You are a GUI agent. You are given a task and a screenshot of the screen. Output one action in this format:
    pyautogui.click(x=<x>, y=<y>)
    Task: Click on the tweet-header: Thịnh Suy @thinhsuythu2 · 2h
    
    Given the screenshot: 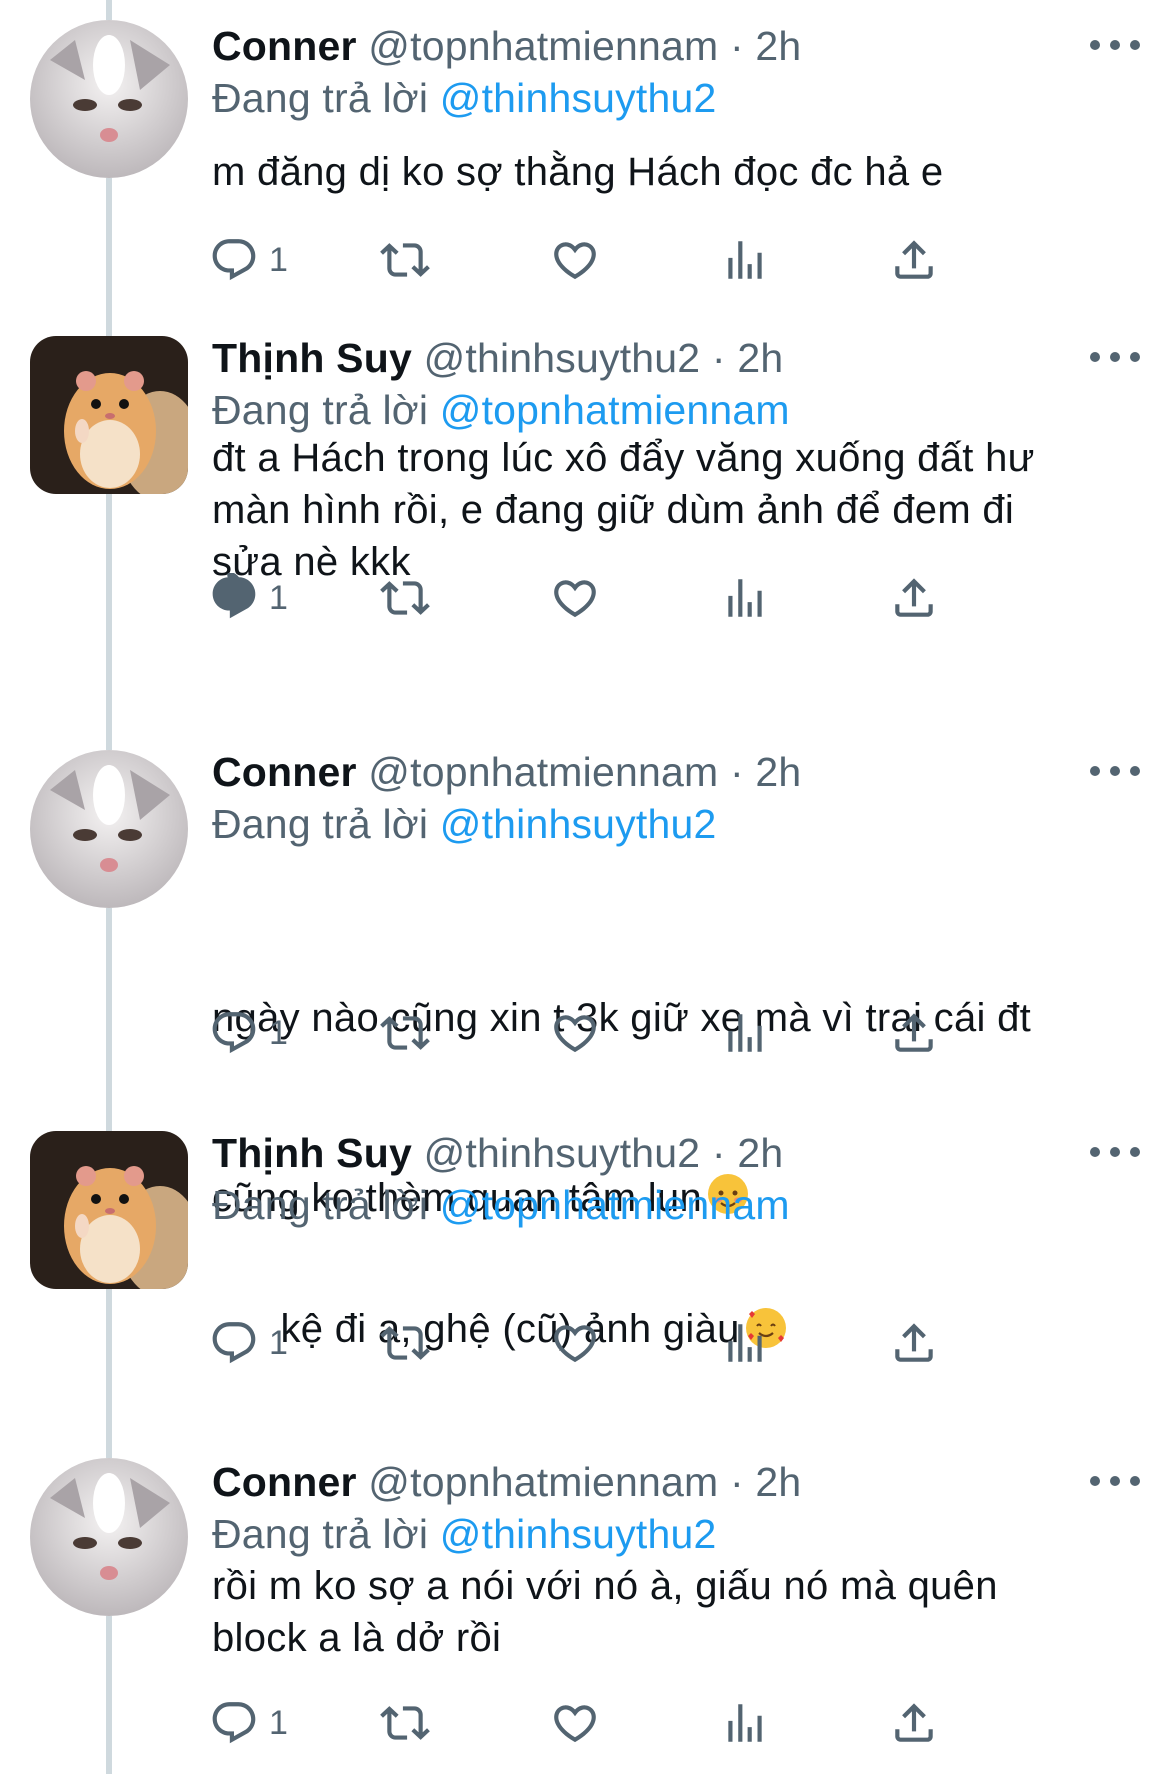 What is the action you would take?
    pyautogui.click(x=497, y=1153)
    